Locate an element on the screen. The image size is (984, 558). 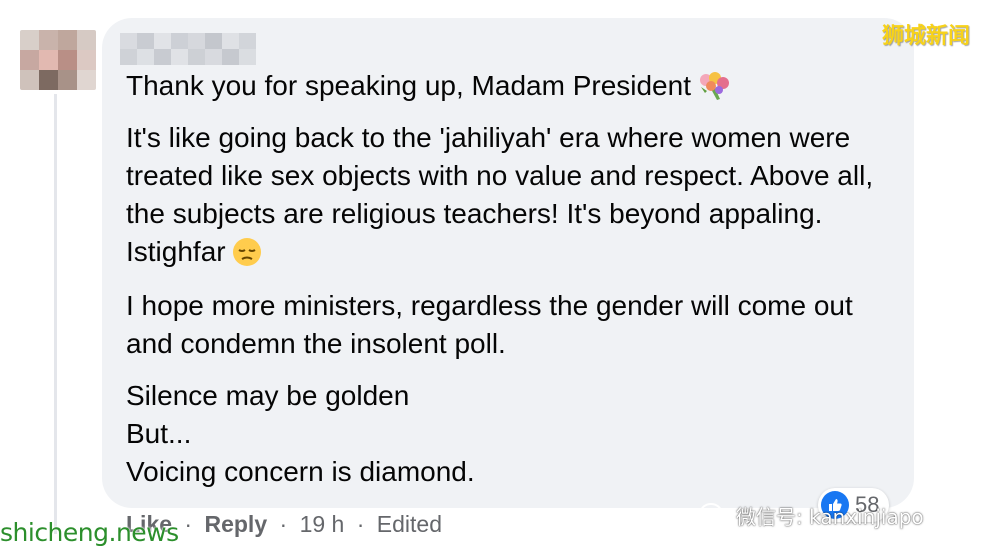
wechat-id: 微信号: kanxinjiapo is located at coordinates (830, 516).